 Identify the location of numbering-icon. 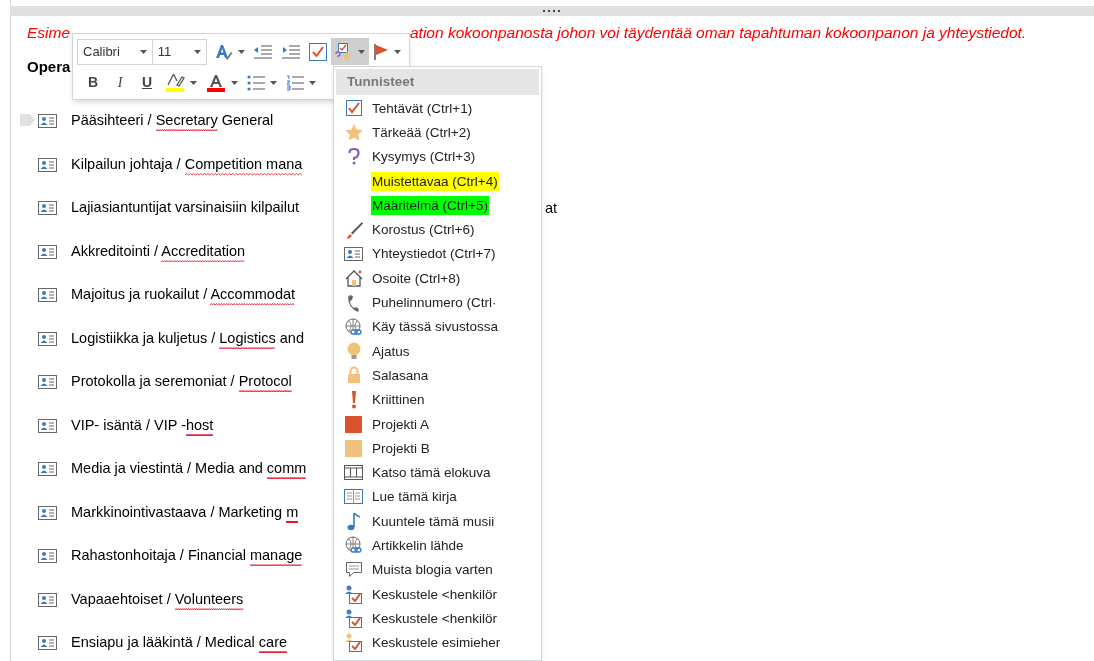
(295, 82).